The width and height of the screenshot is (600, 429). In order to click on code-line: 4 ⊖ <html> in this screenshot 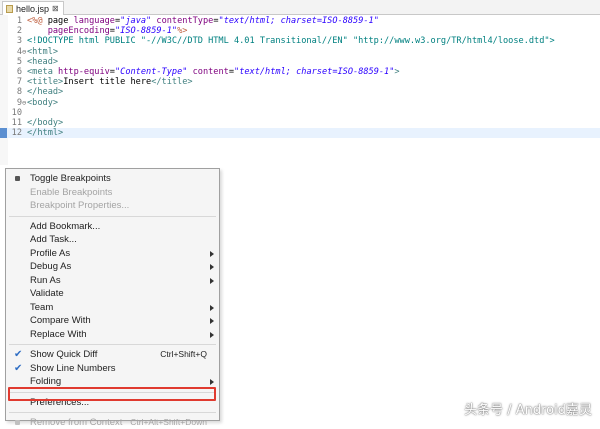, I will do `click(300, 52)`.